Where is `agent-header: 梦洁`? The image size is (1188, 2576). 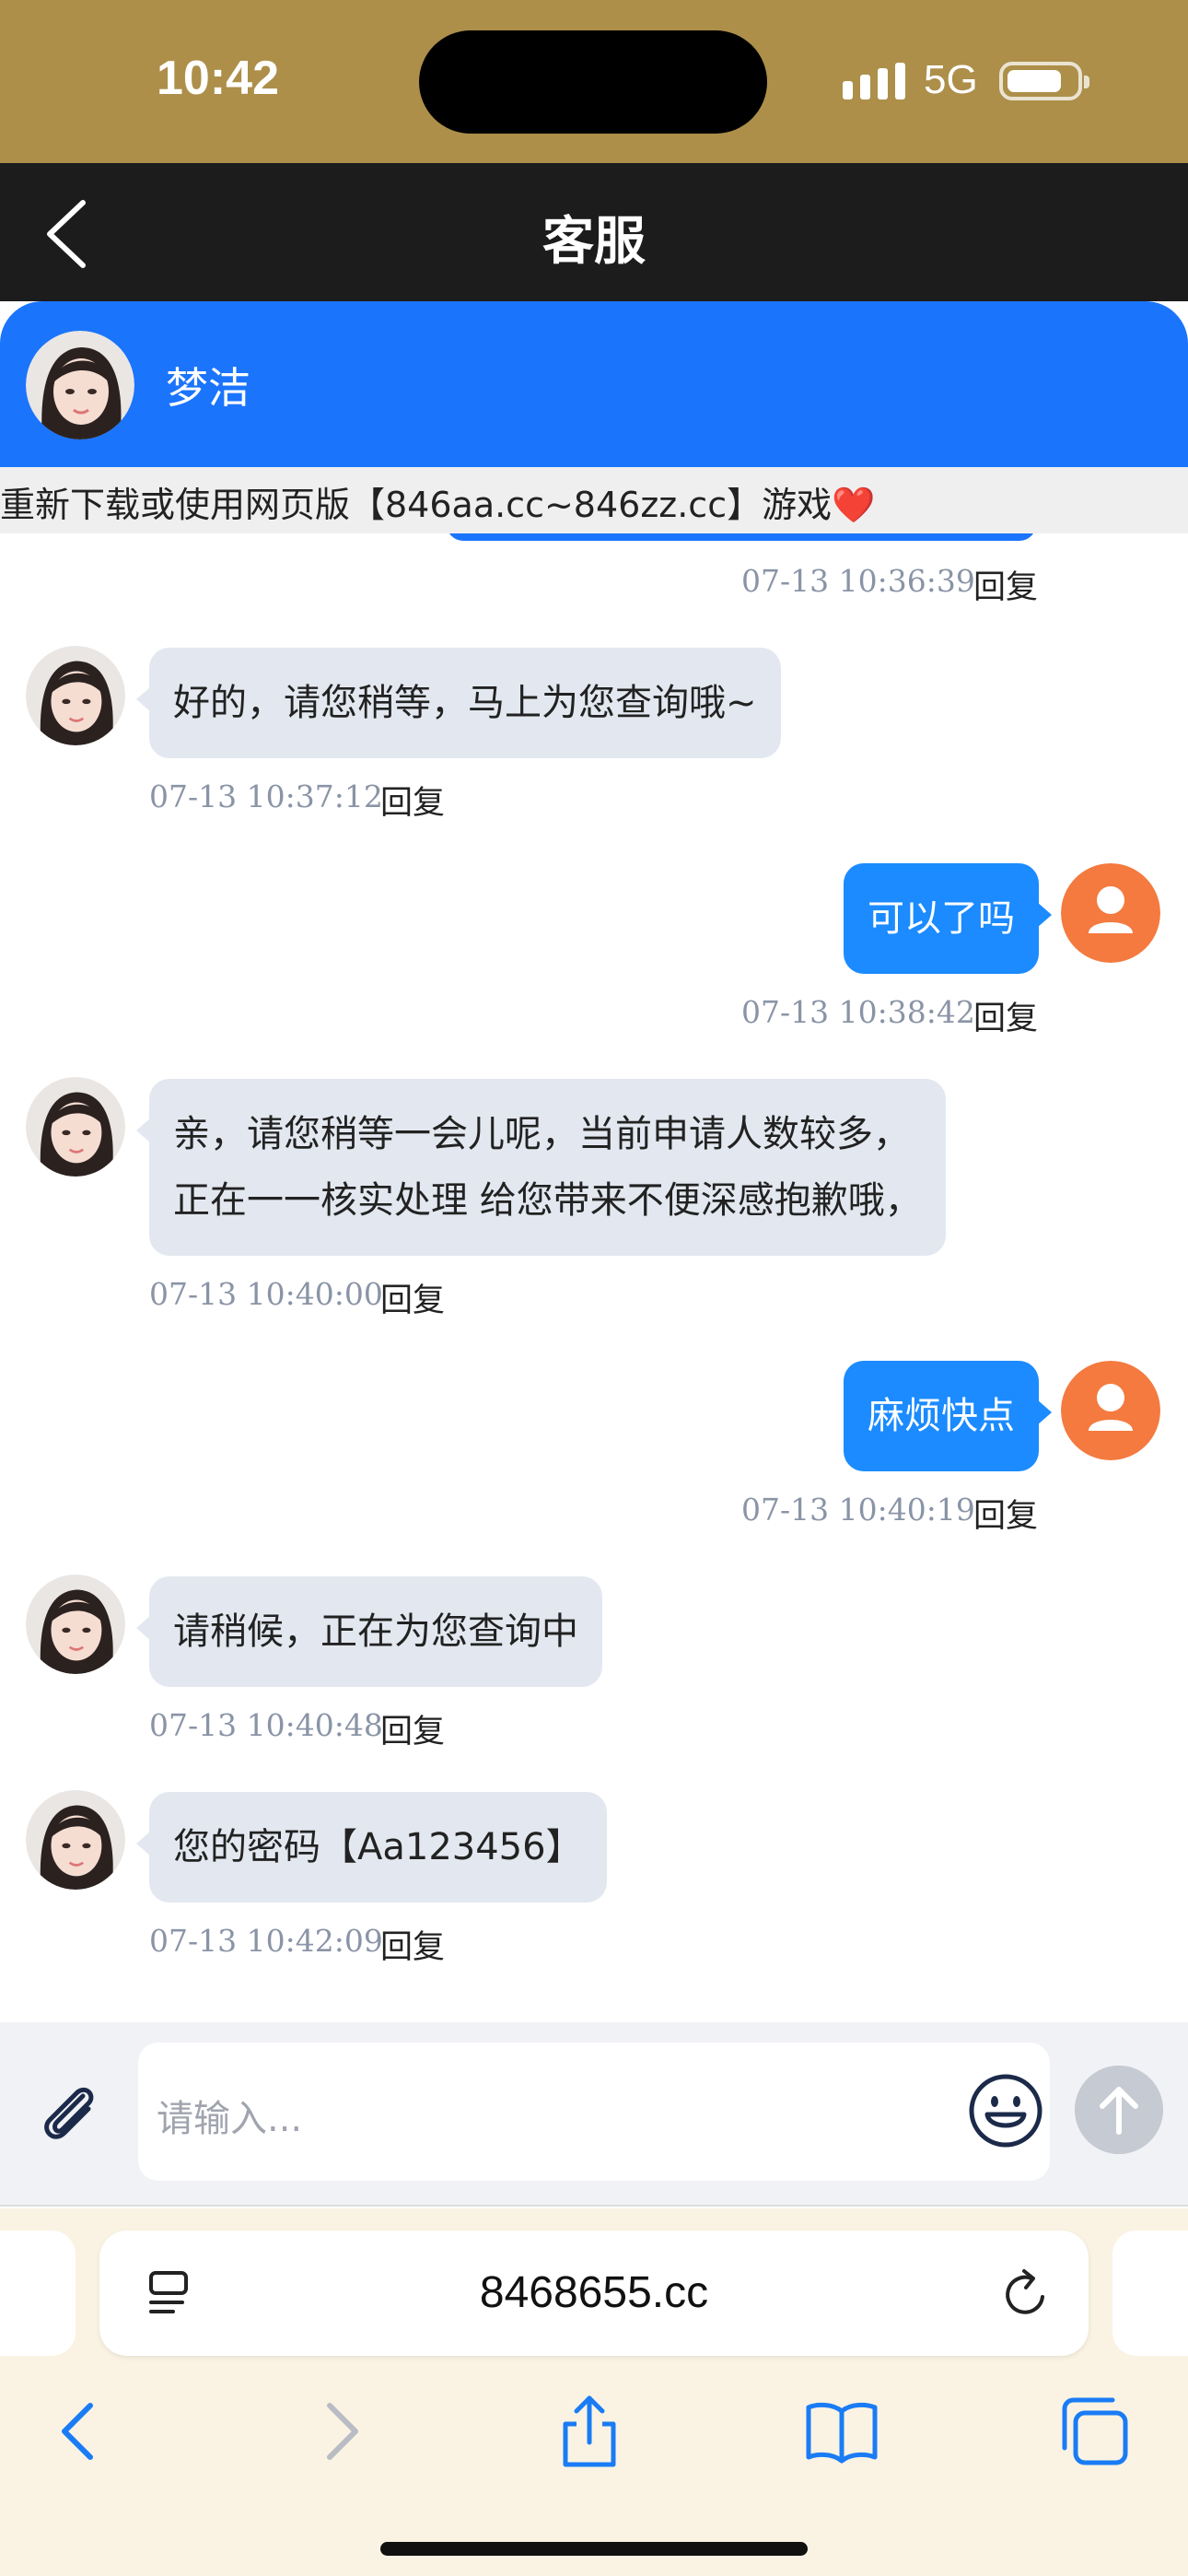 agent-header: 梦洁 is located at coordinates (594, 384).